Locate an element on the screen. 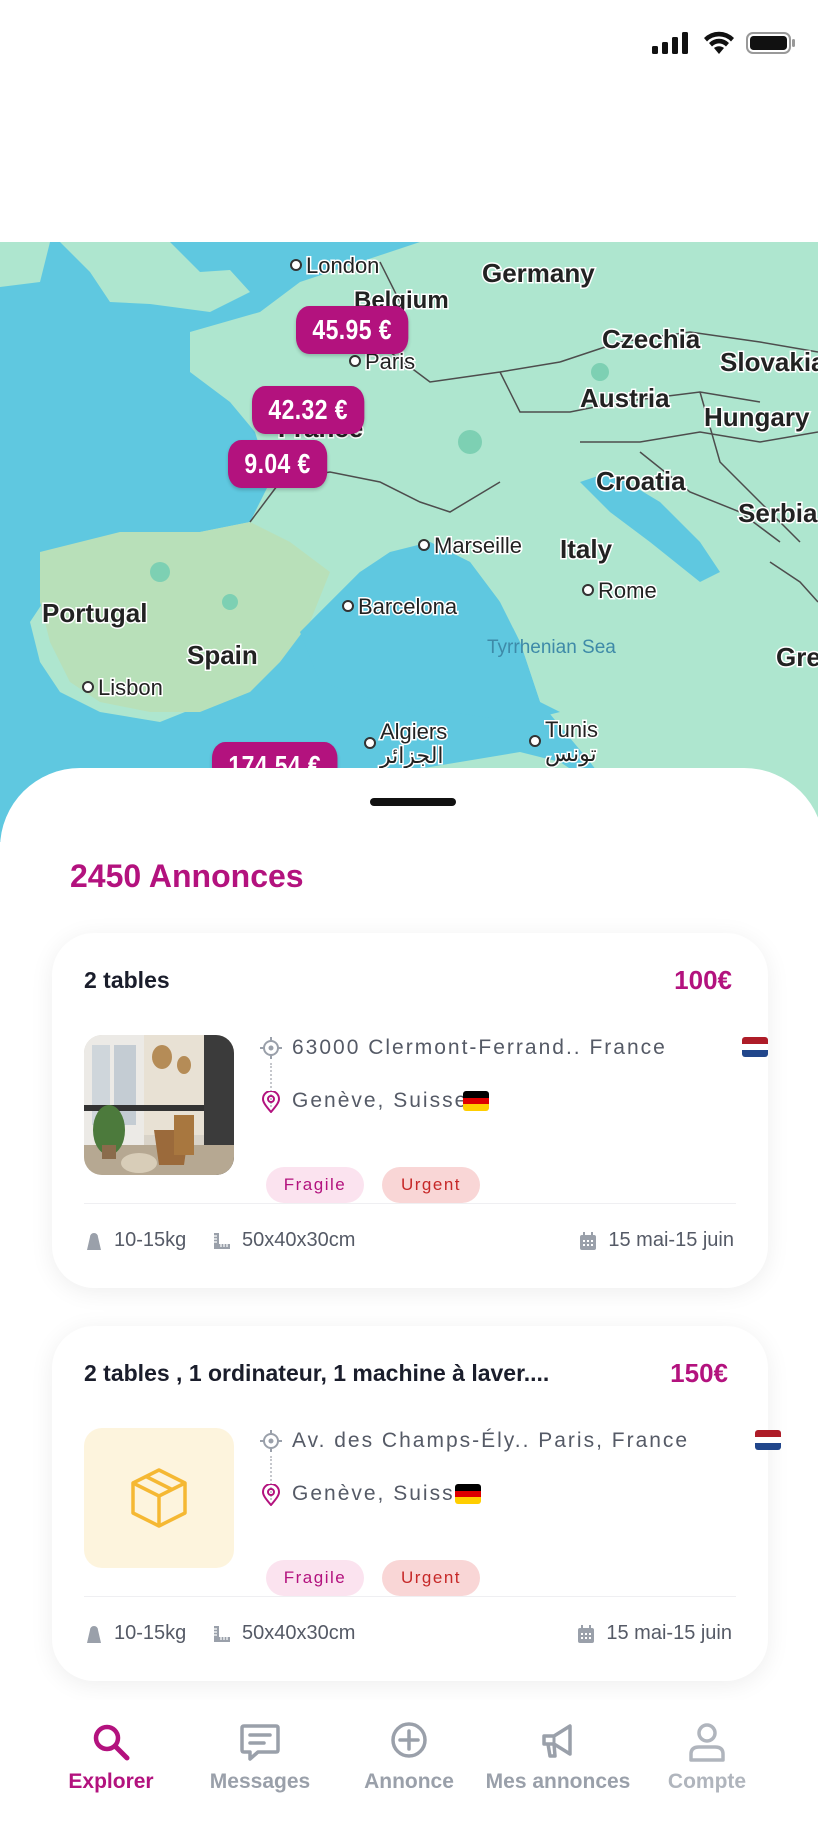 This screenshot has height=1834, width=824. nav-annonce: Annonce is located at coordinates (409, 1757).